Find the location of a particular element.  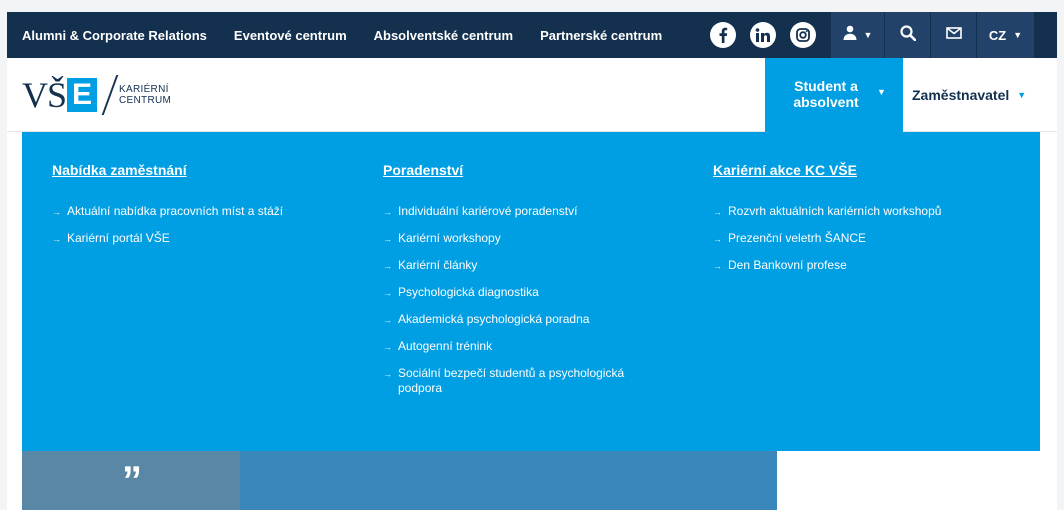

menu-item: → Individuální kariérové poradenství is located at coordinates (520, 212).